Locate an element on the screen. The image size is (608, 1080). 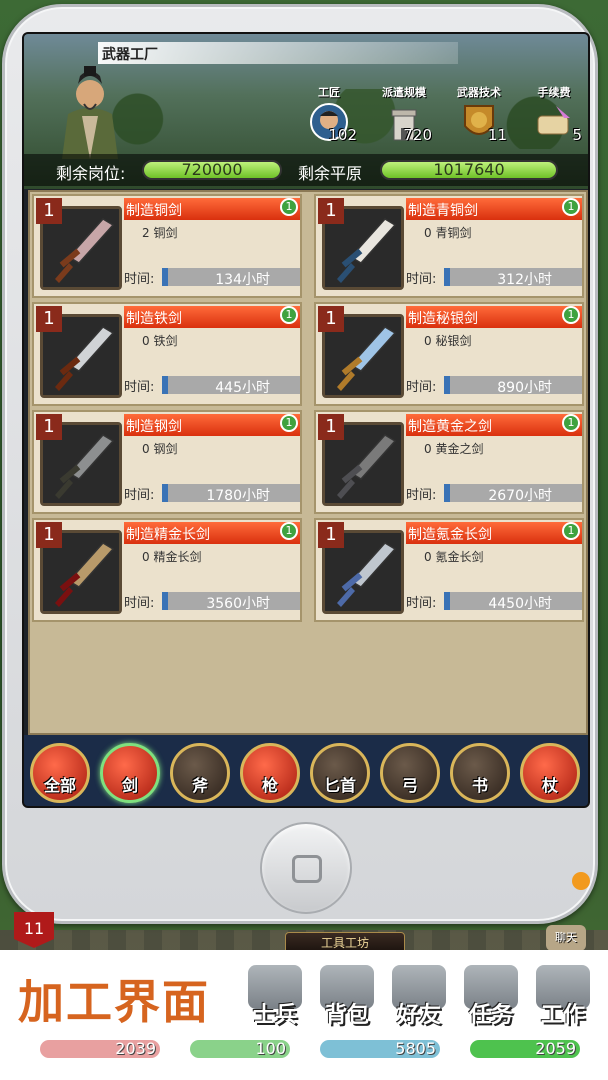
item-name: 制造铁剑 is located at coordinates (154, 319).